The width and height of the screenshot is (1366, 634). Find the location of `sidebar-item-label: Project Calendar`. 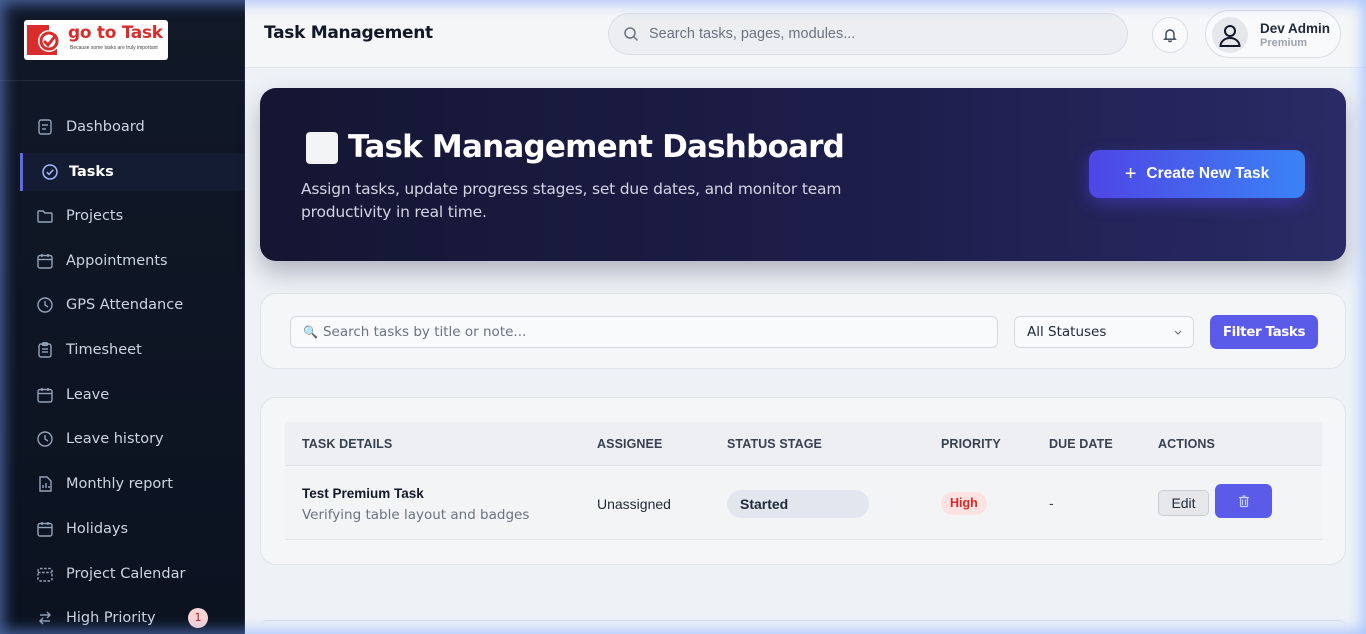

sidebar-item-label: Project Calendar is located at coordinates (126, 573).